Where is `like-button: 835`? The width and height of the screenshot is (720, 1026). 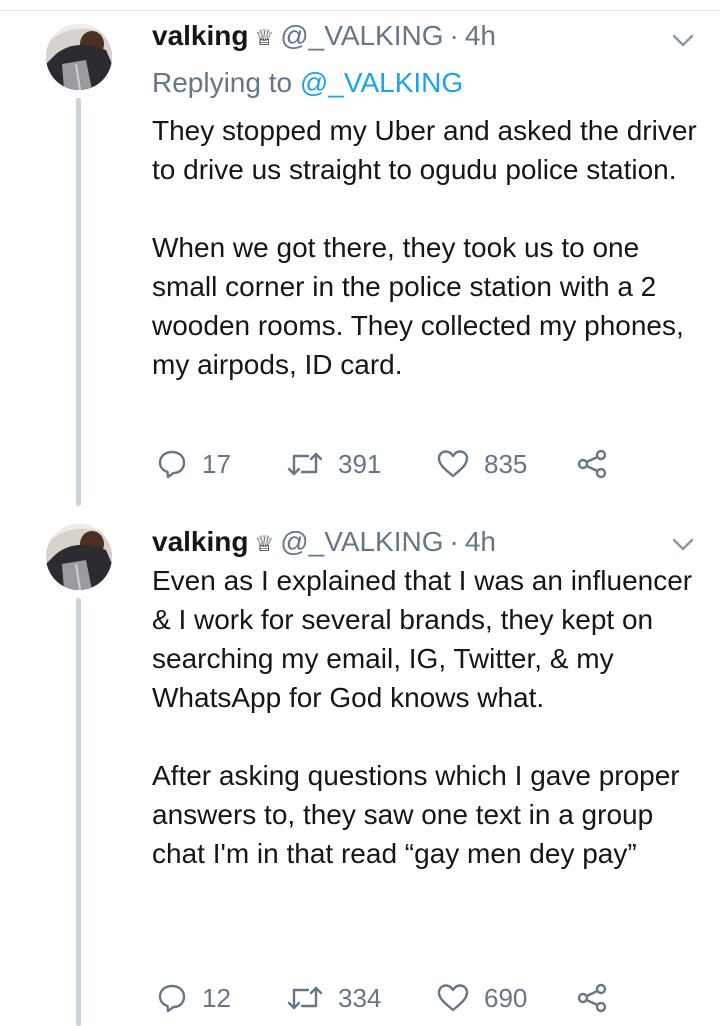 like-button: 835 is located at coordinates (481, 464).